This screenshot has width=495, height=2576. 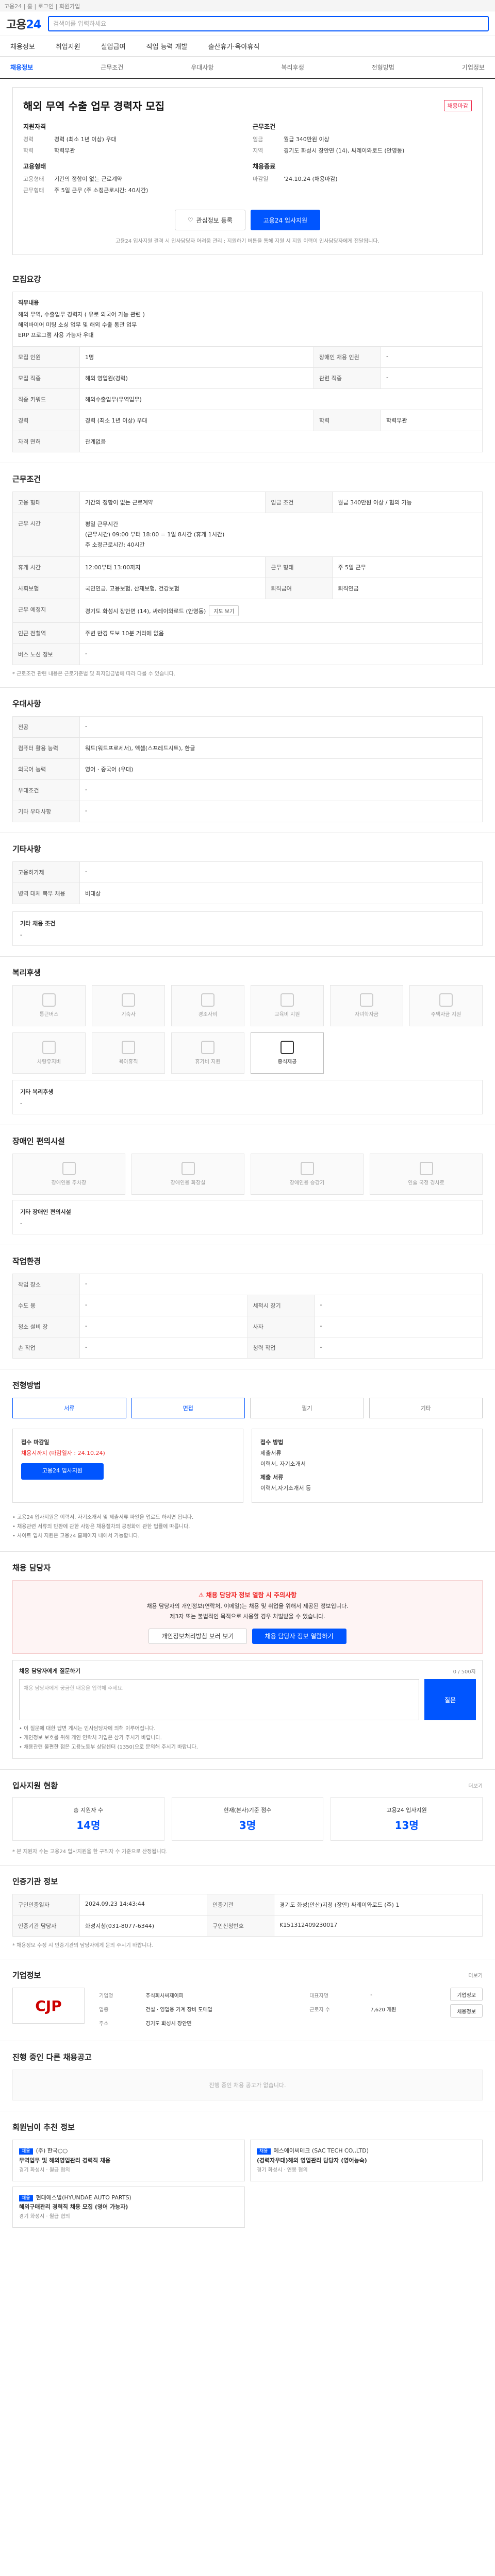 I want to click on table-row: 주소 경기도 화성시 장안면, so click(x=267, y=2022).